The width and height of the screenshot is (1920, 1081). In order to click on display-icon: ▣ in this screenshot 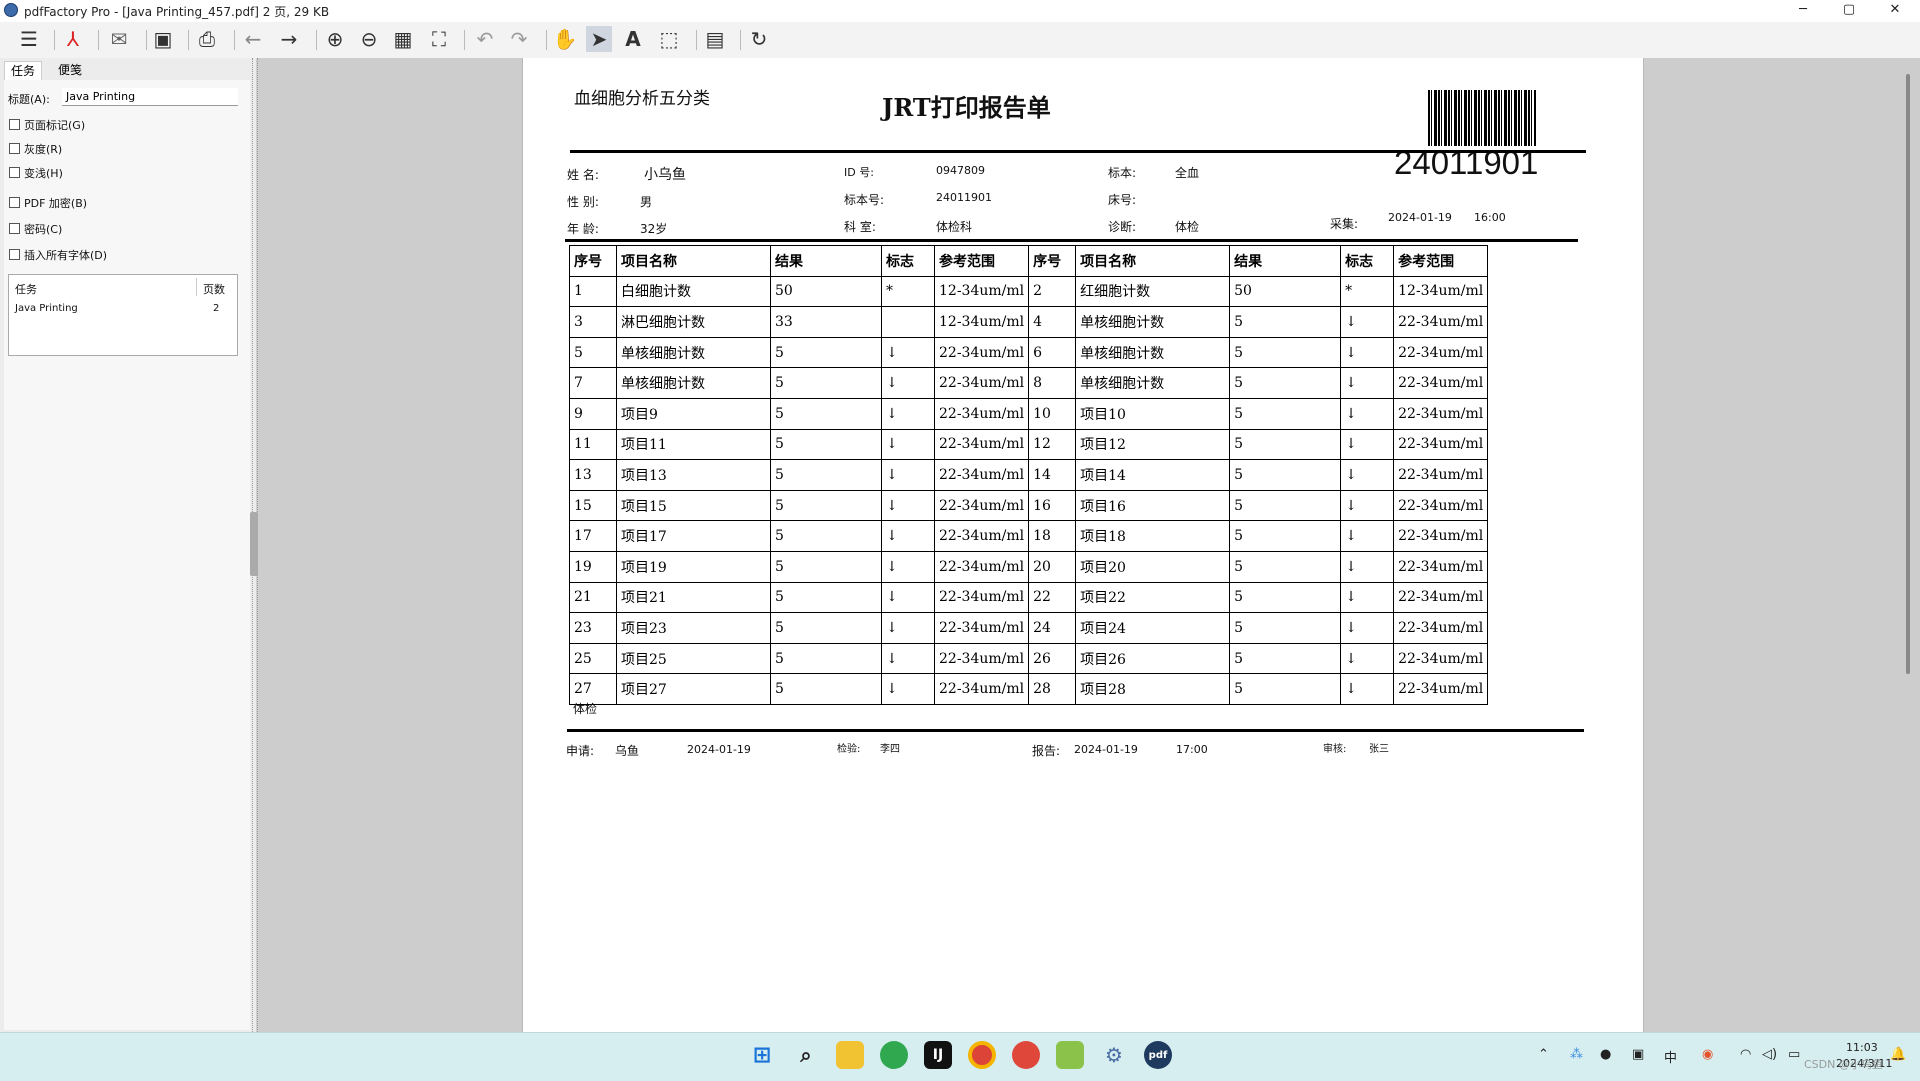, I will do `click(1638, 1054)`.